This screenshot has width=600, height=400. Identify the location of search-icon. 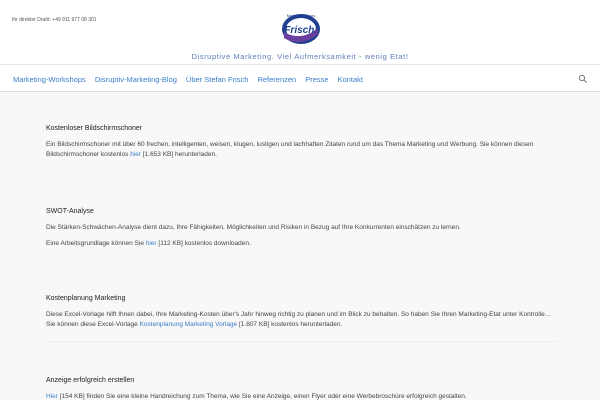
(583, 79).